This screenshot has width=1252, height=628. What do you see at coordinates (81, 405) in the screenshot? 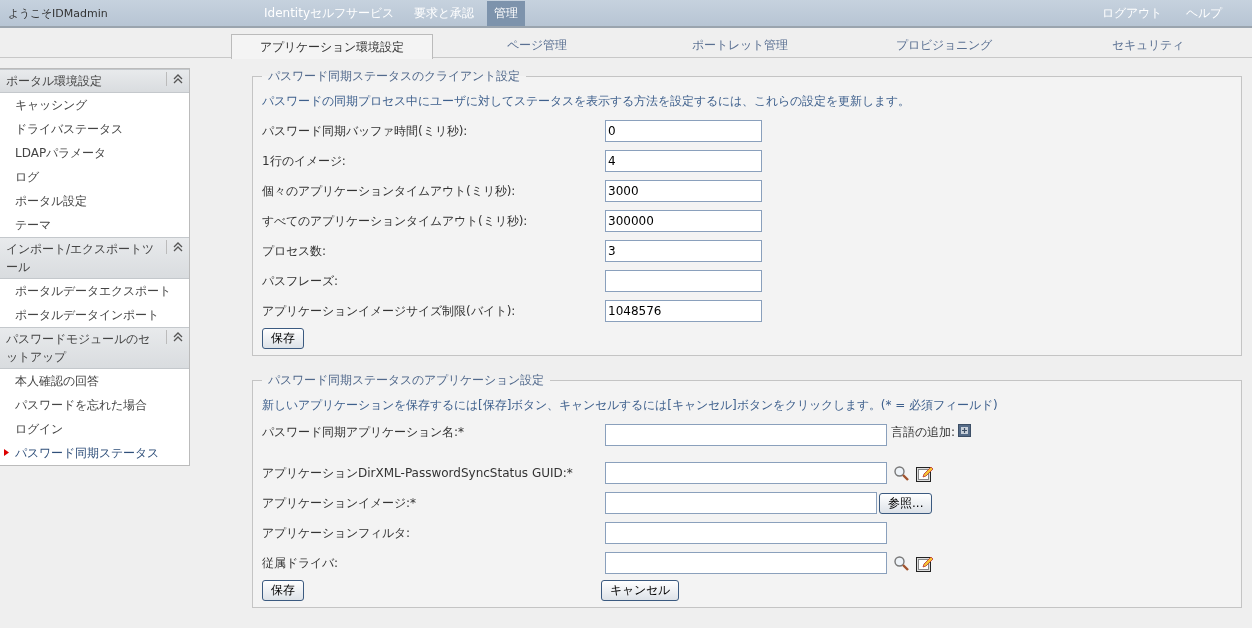
I see `sidebar-item: パスワードを忘れた場合` at bounding box center [81, 405].